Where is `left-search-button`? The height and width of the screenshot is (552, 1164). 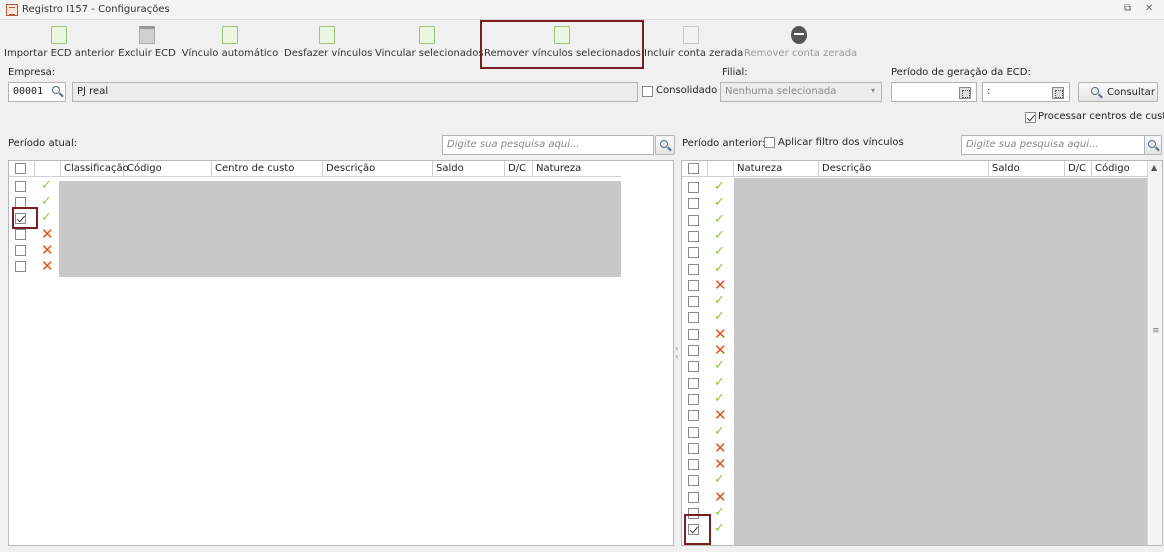 left-search-button is located at coordinates (665, 145).